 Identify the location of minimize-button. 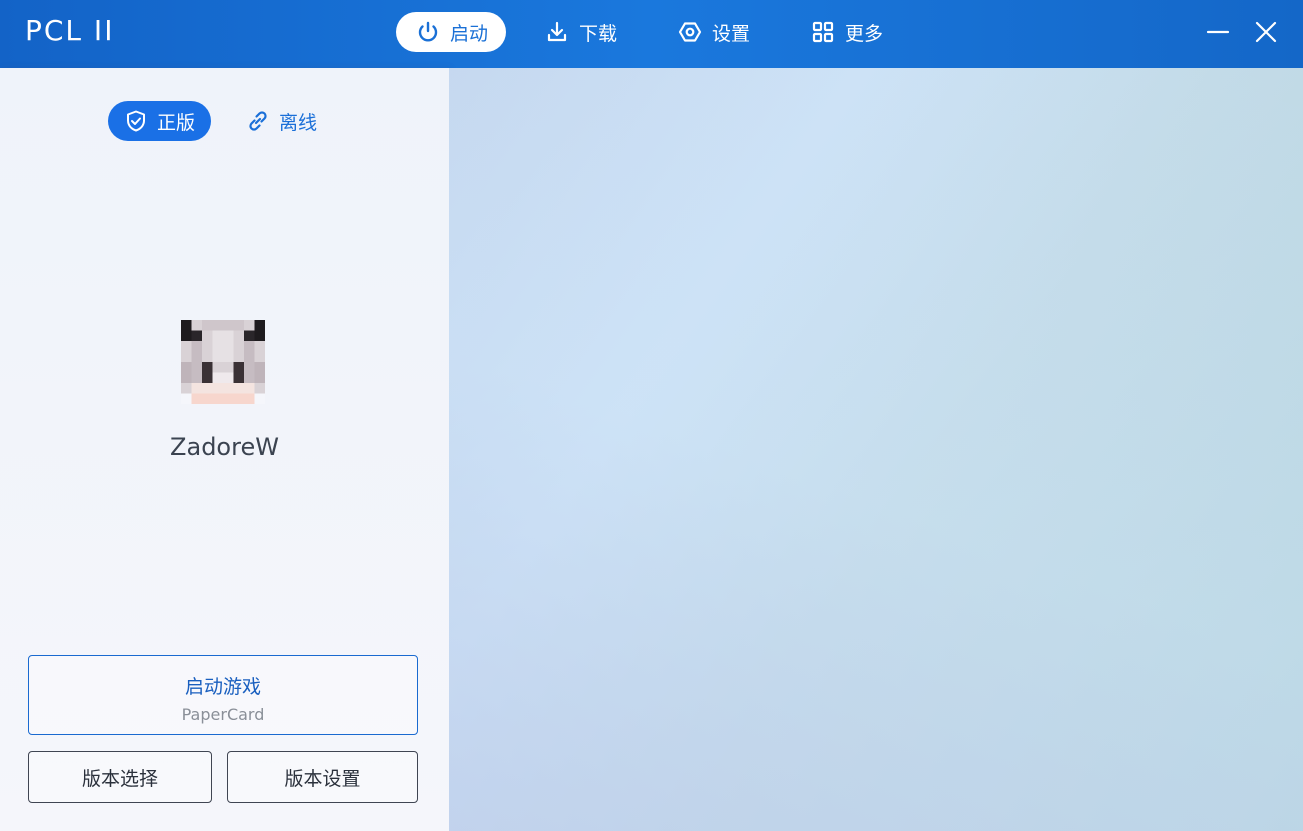
(1218, 33).